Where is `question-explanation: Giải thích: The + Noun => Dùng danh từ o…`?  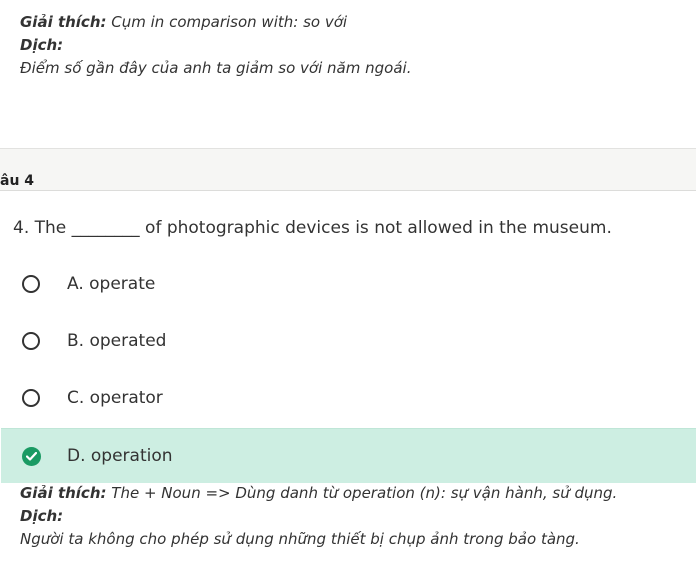
question-explanation: Giải thích: The + Noun => Dùng danh từ o… is located at coordinates (318, 516).